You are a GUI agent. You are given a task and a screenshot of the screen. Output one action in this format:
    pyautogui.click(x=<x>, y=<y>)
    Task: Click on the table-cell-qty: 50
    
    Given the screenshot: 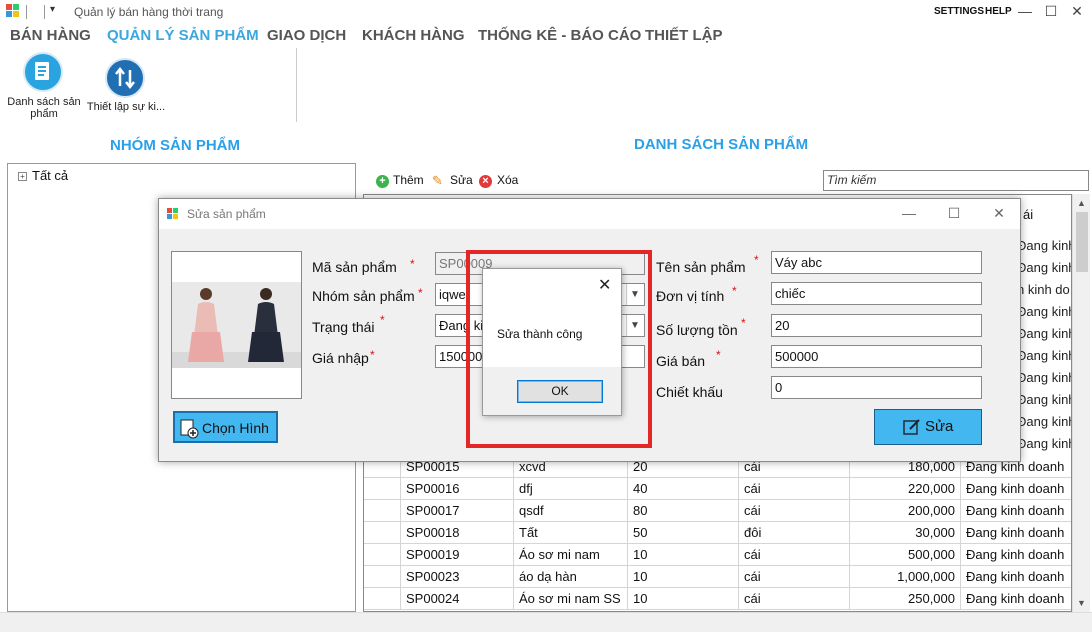 What is the action you would take?
    pyautogui.click(x=683, y=533)
    